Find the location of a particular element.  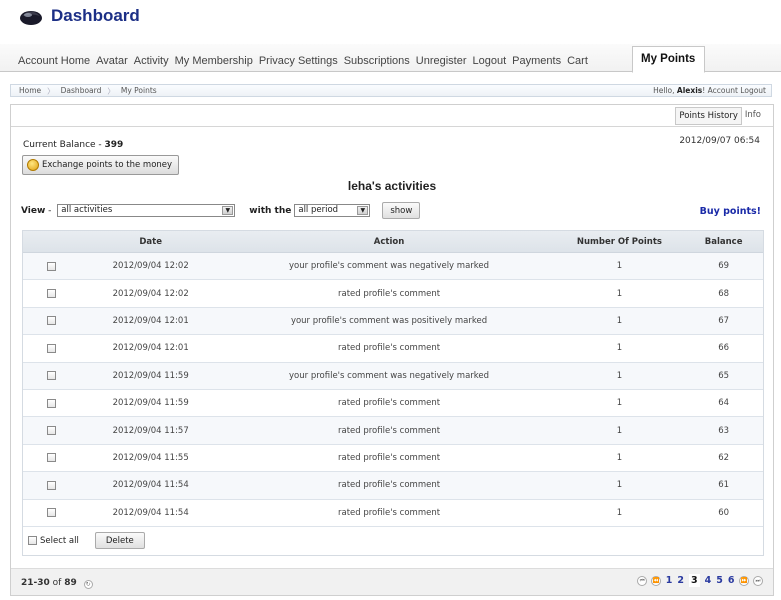

first-page-icon: ⏮ is located at coordinates (642, 580).